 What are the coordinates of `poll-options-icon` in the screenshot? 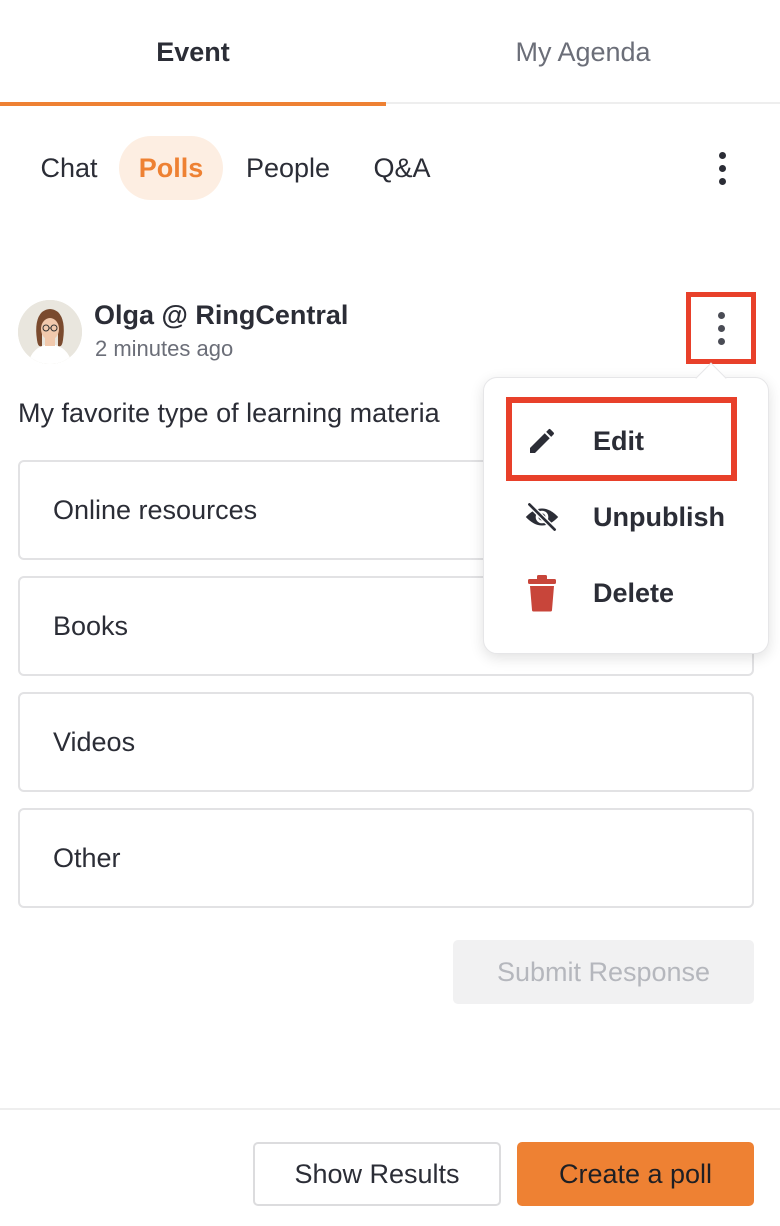 It's located at (721, 328).